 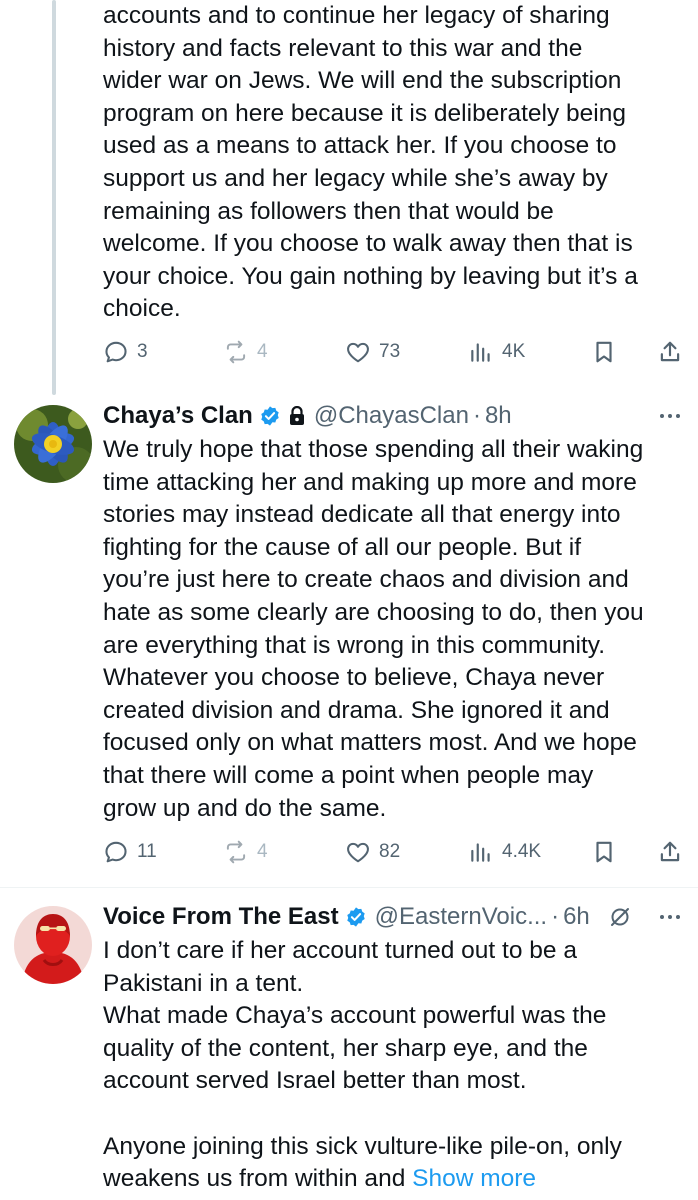 What do you see at coordinates (203, 983) in the screenshot?
I see `tweet-text-line: Pakistani in a tent.` at bounding box center [203, 983].